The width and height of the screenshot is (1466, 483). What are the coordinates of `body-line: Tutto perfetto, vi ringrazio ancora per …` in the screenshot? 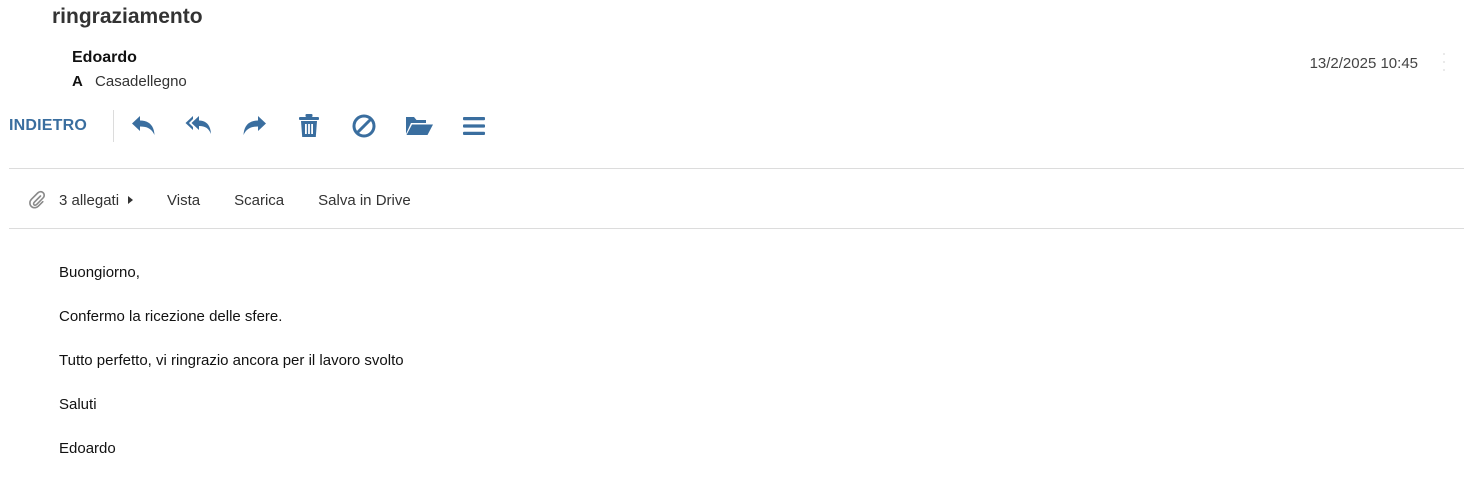 It's located at (231, 360).